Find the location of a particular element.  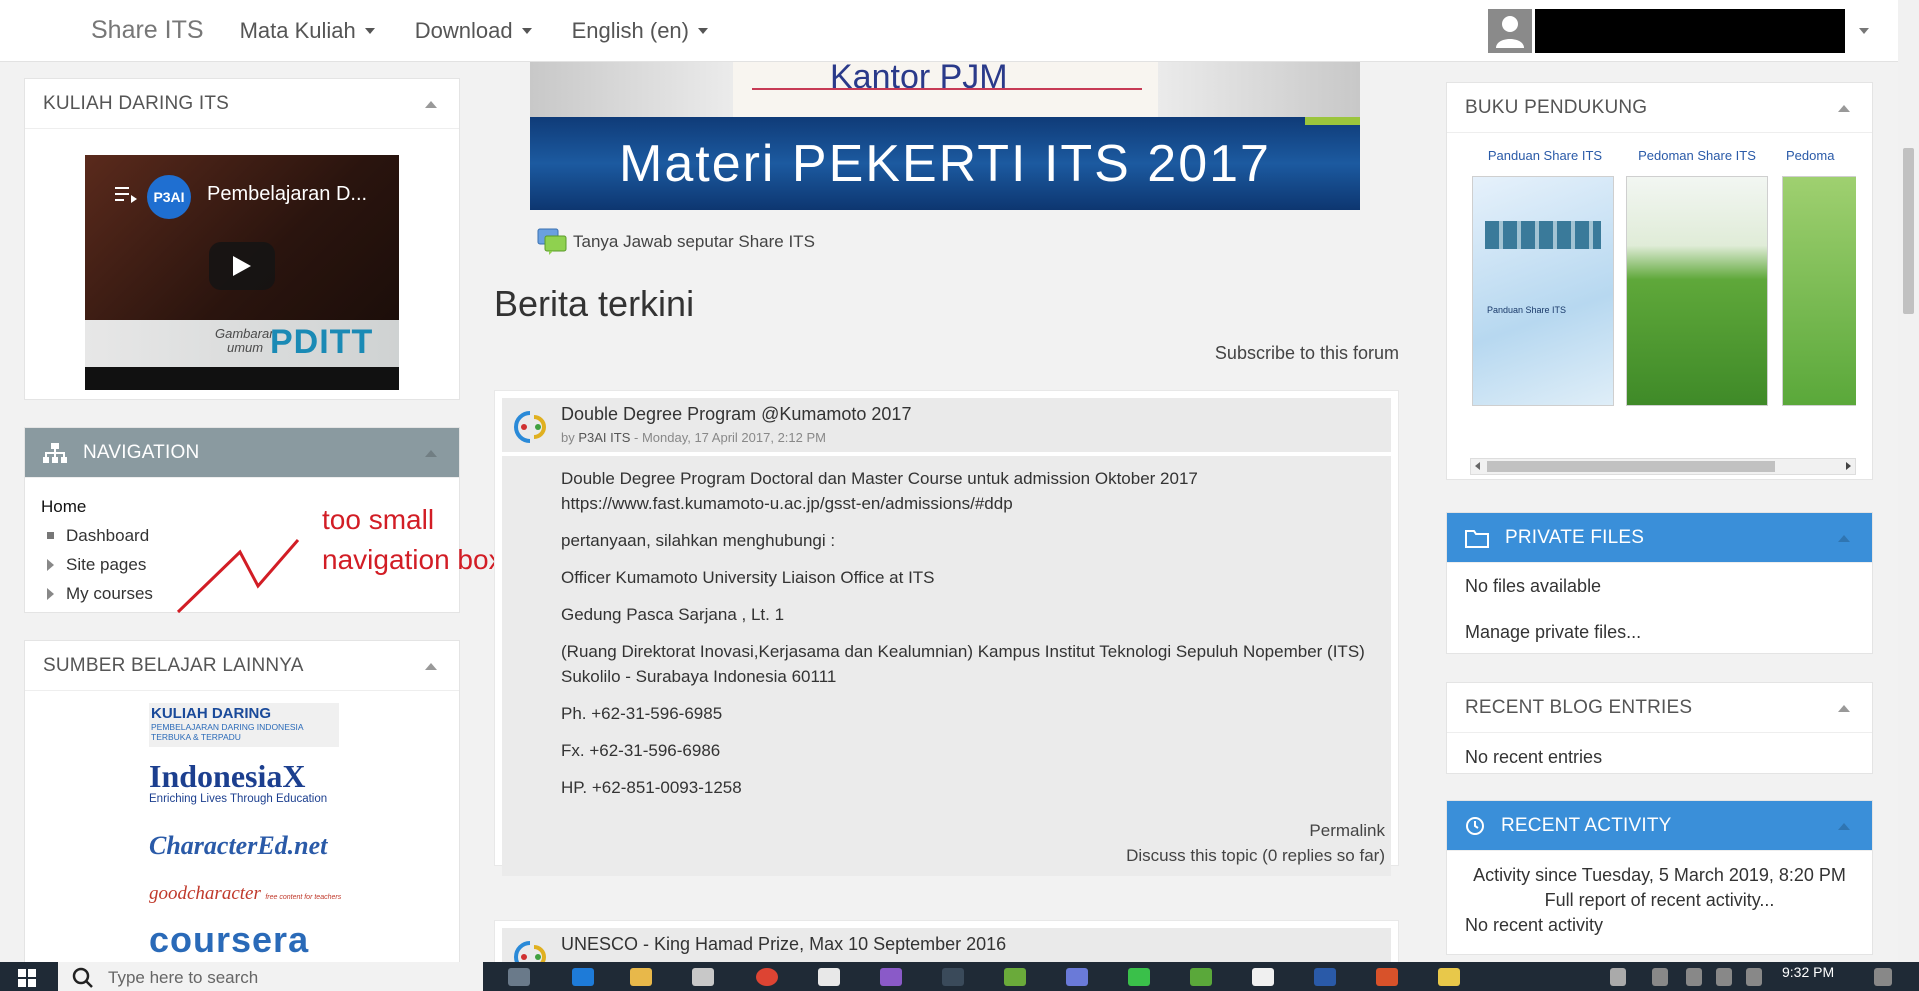

tray-chevron-icon is located at coordinates (1660, 977).